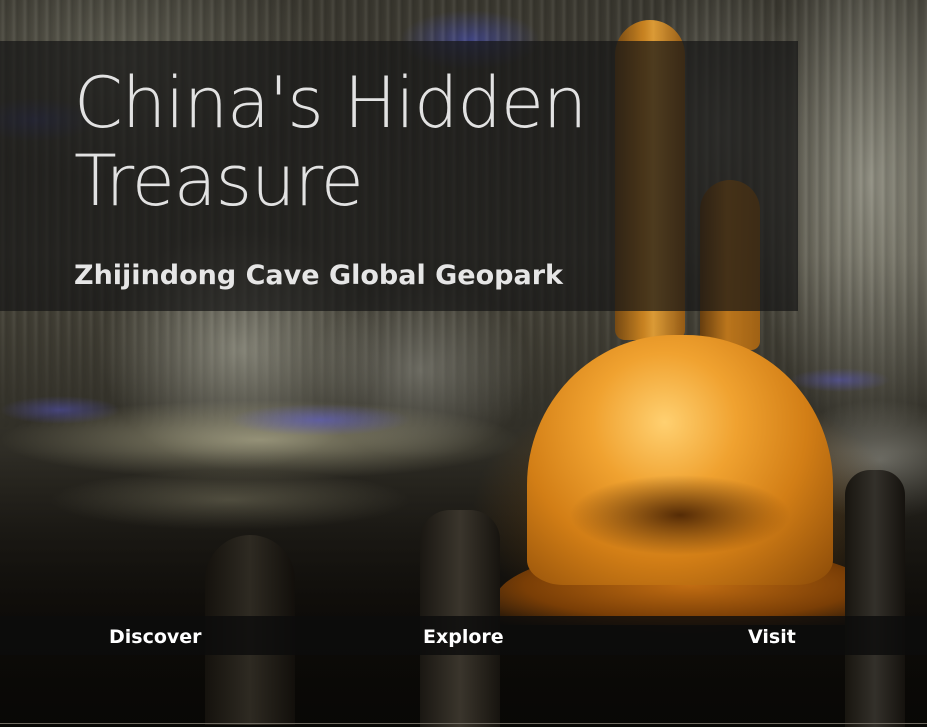  What do you see at coordinates (463, 723) in the screenshot?
I see `bottom-divider` at bounding box center [463, 723].